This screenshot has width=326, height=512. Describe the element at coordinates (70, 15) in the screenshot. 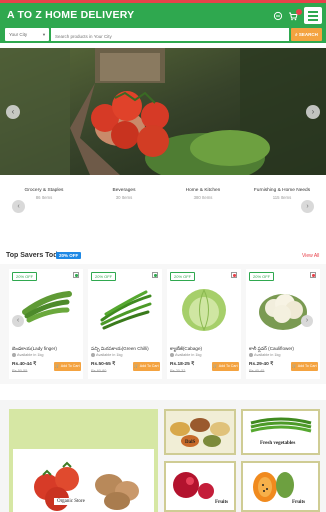

I see `brand-title: A TO Z HOME DELIVERY` at that location.